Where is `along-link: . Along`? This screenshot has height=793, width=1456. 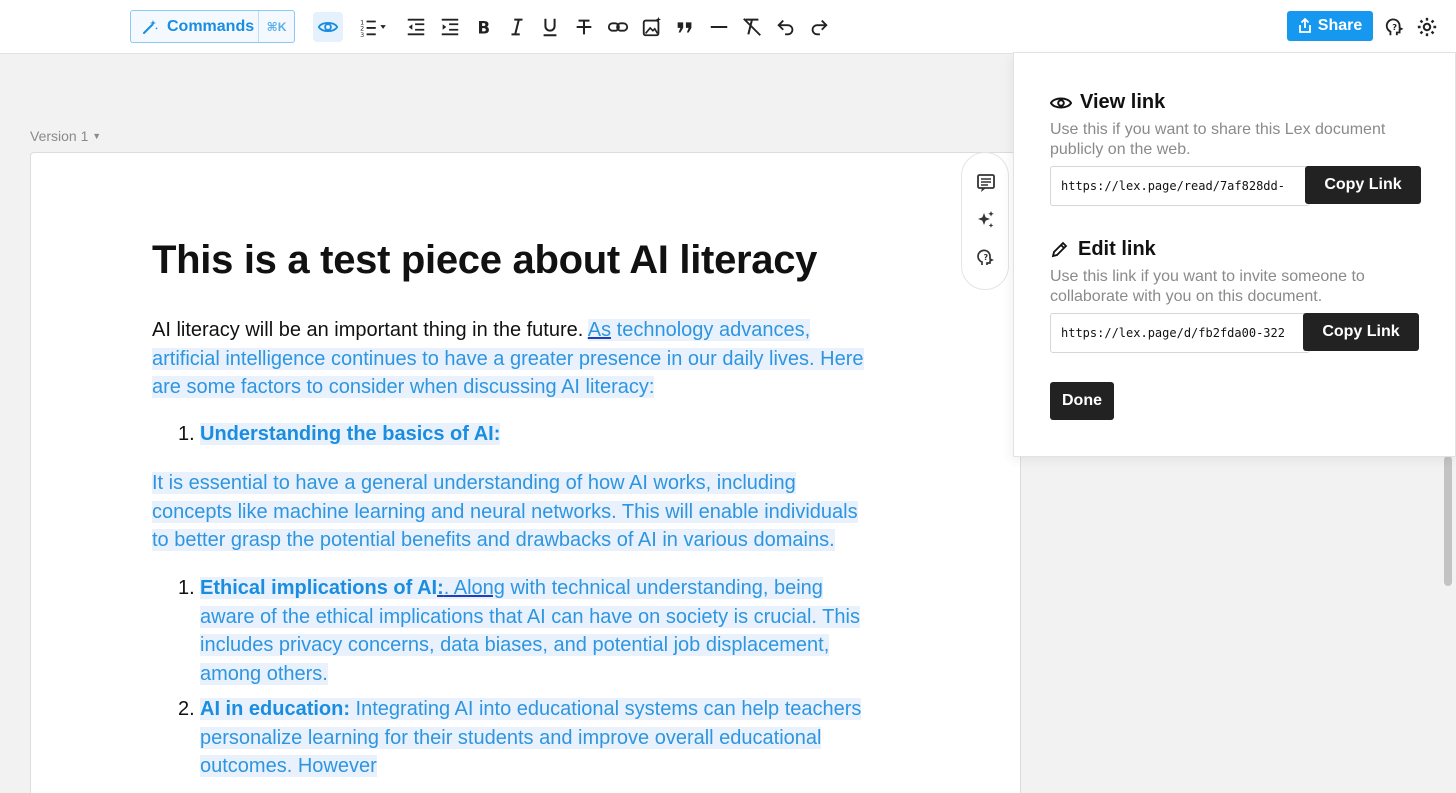 along-link: . Along is located at coordinates (474, 588).